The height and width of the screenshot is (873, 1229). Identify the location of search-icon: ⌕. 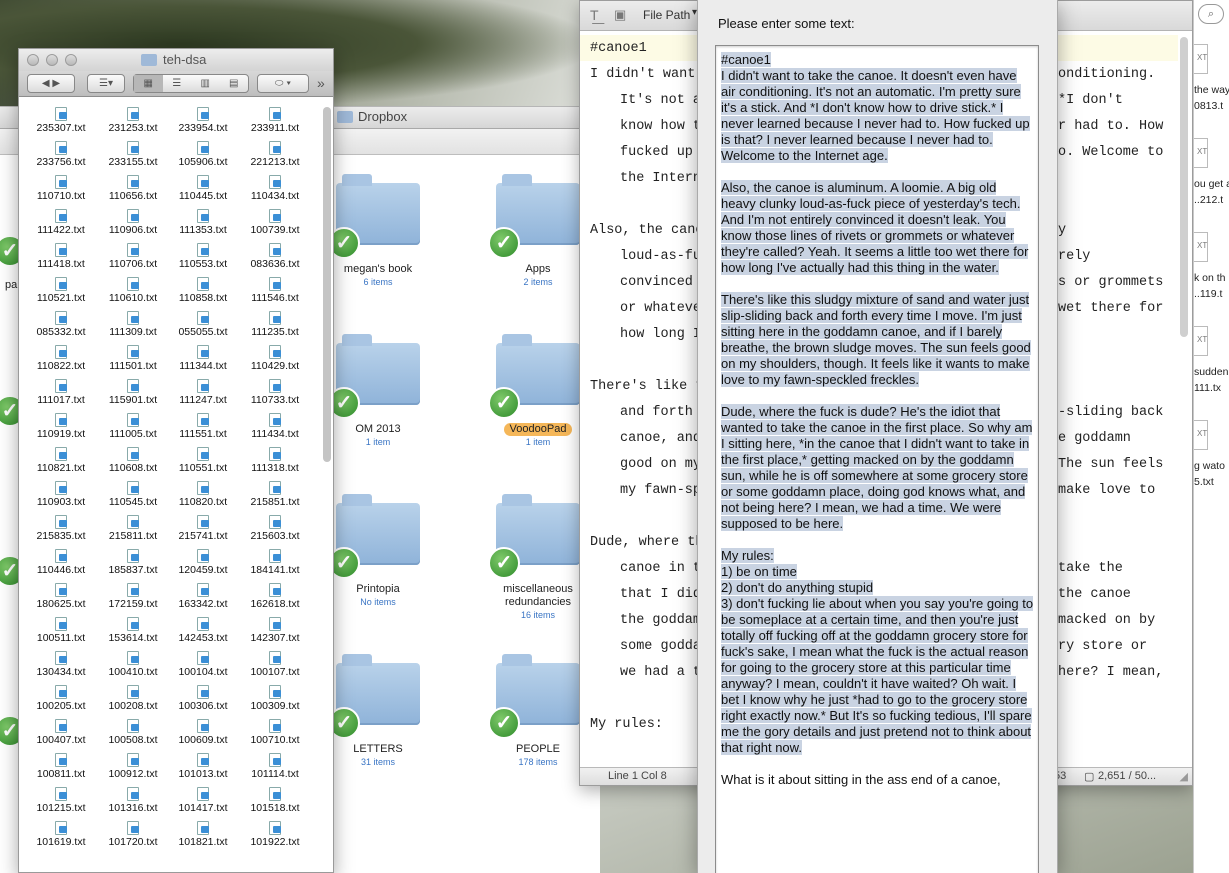
(1211, 14).